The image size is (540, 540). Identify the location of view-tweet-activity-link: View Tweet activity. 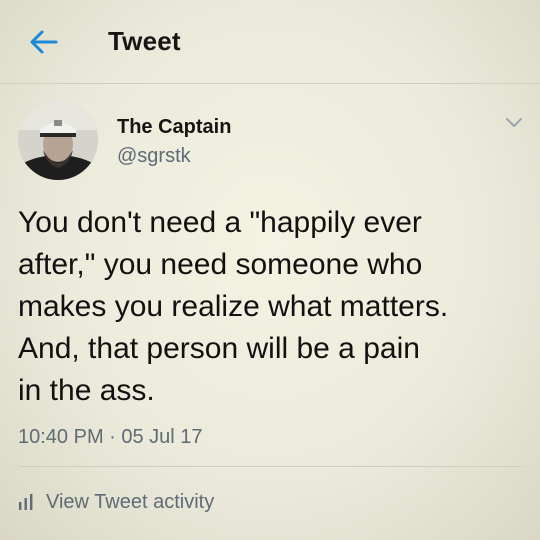
(116, 502).